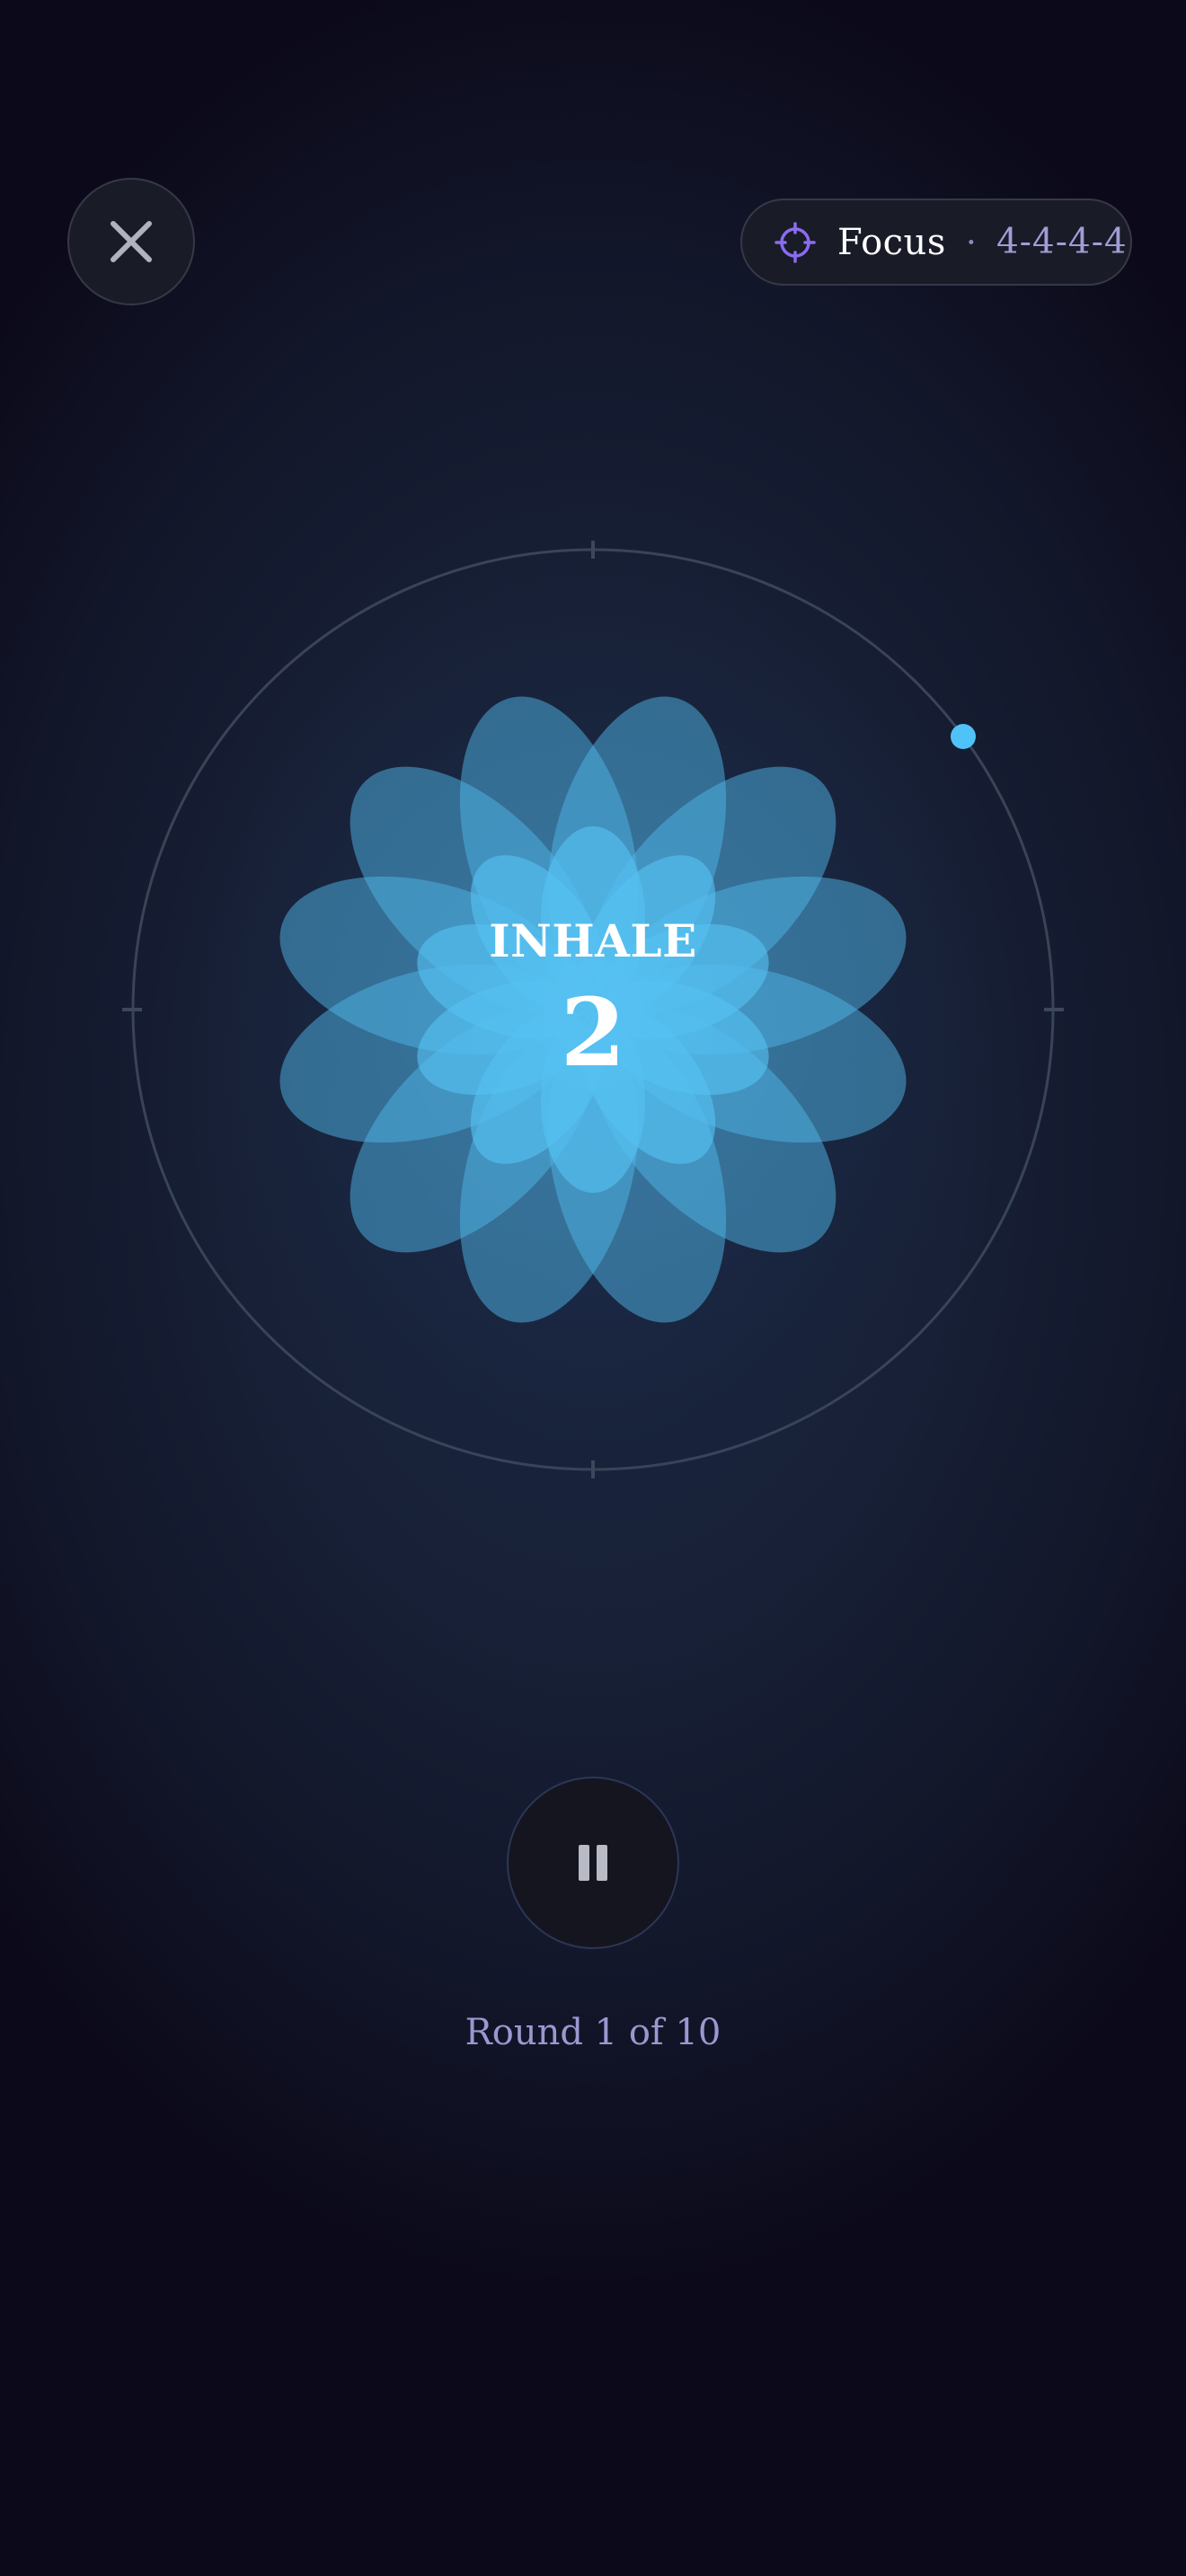  What do you see at coordinates (963, 736) in the screenshot?
I see `progress-dot` at bounding box center [963, 736].